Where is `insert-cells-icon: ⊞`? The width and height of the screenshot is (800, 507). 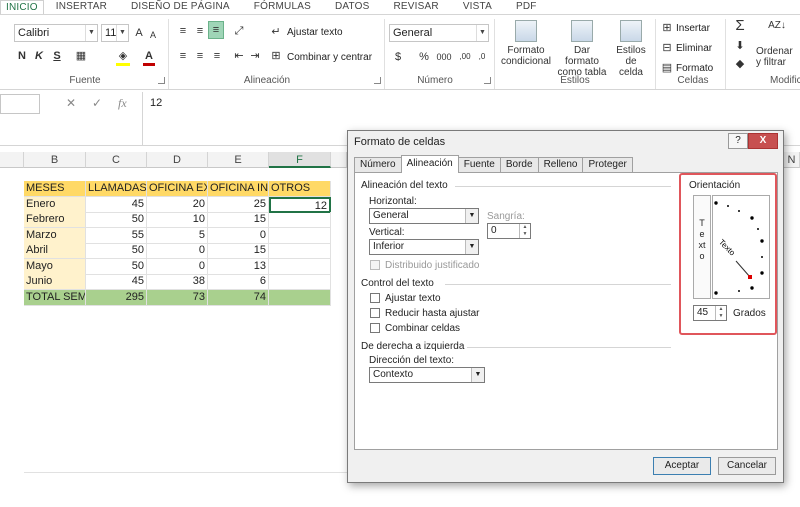
insert-cells-icon: ⊞ is located at coordinates (667, 28).